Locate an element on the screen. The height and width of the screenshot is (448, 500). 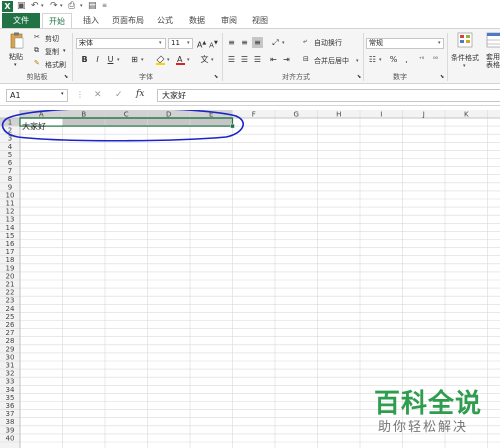
row-header-40: 40 is located at coordinates (10, 438).